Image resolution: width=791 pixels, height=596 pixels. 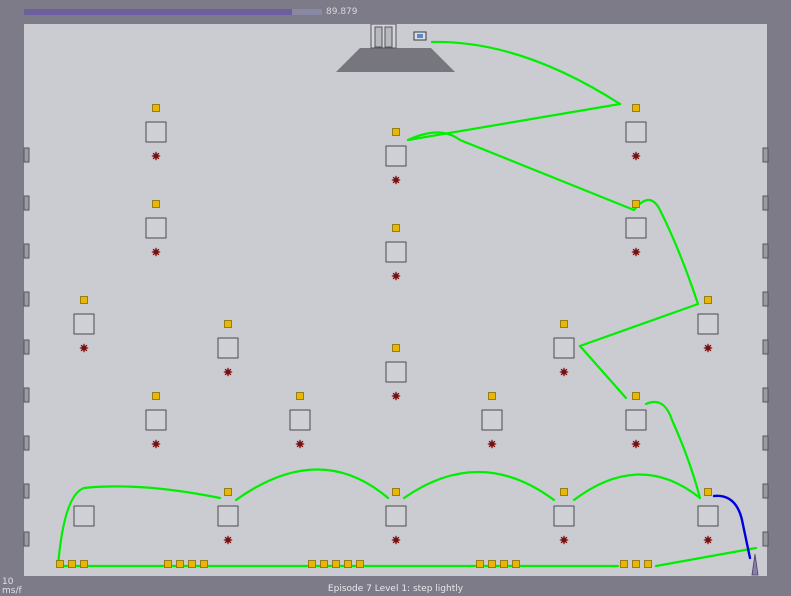 I want to click on exit-platform, so click(x=395, y=60).